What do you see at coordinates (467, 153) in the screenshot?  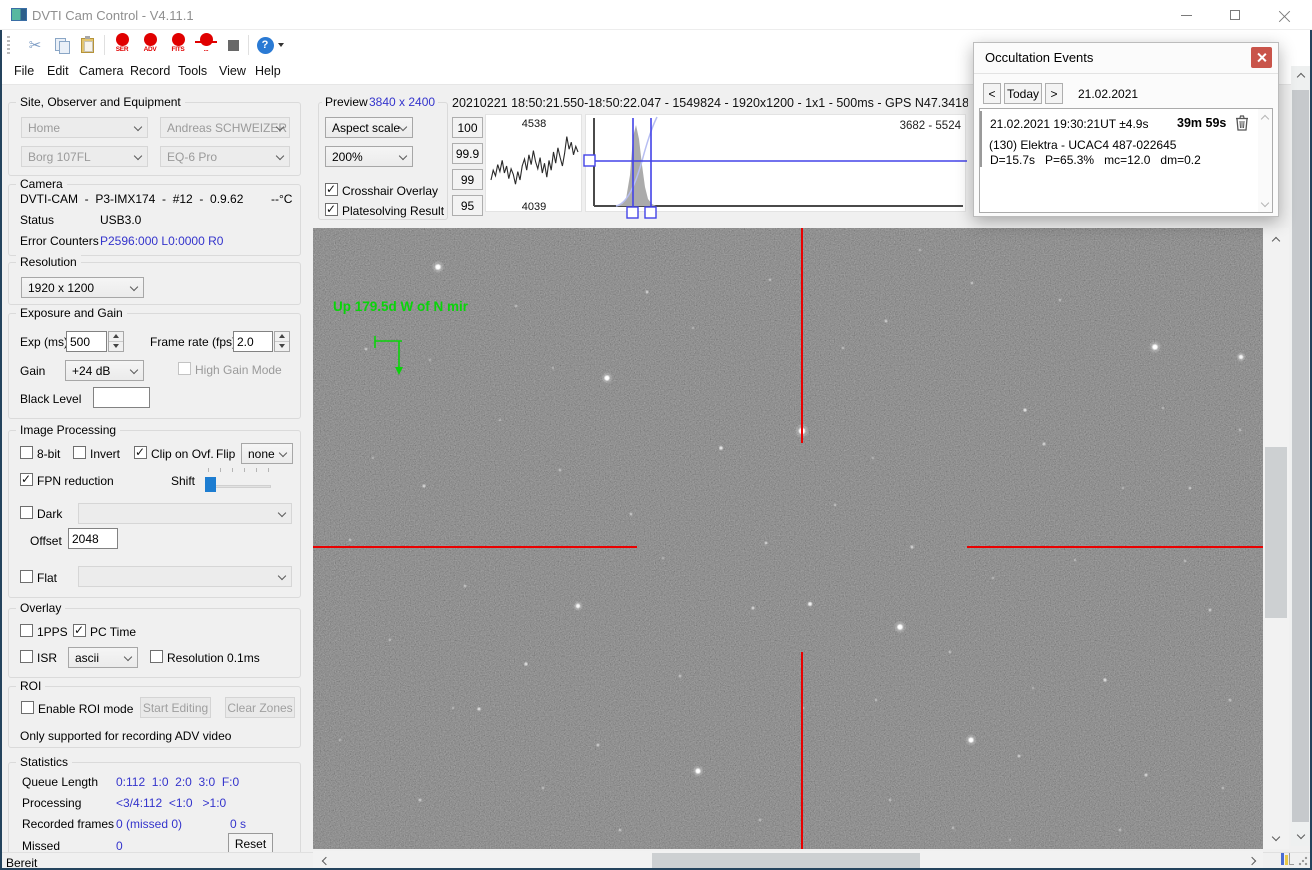 I see `percentile-999-button: 99.9` at bounding box center [467, 153].